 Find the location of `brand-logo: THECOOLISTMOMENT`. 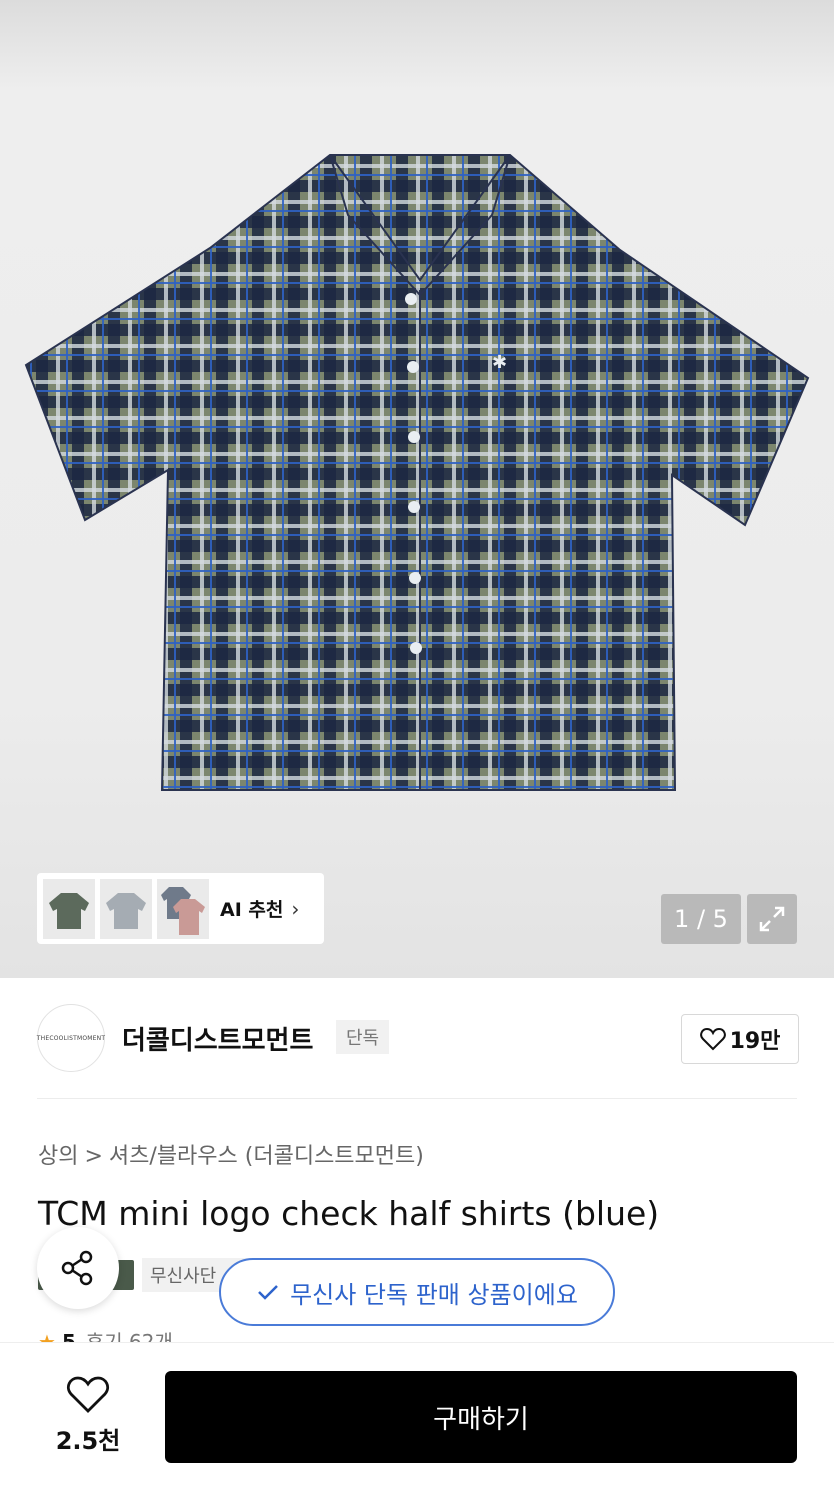

brand-logo: THECOOLISTMOMENT is located at coordinates (71, 1038).